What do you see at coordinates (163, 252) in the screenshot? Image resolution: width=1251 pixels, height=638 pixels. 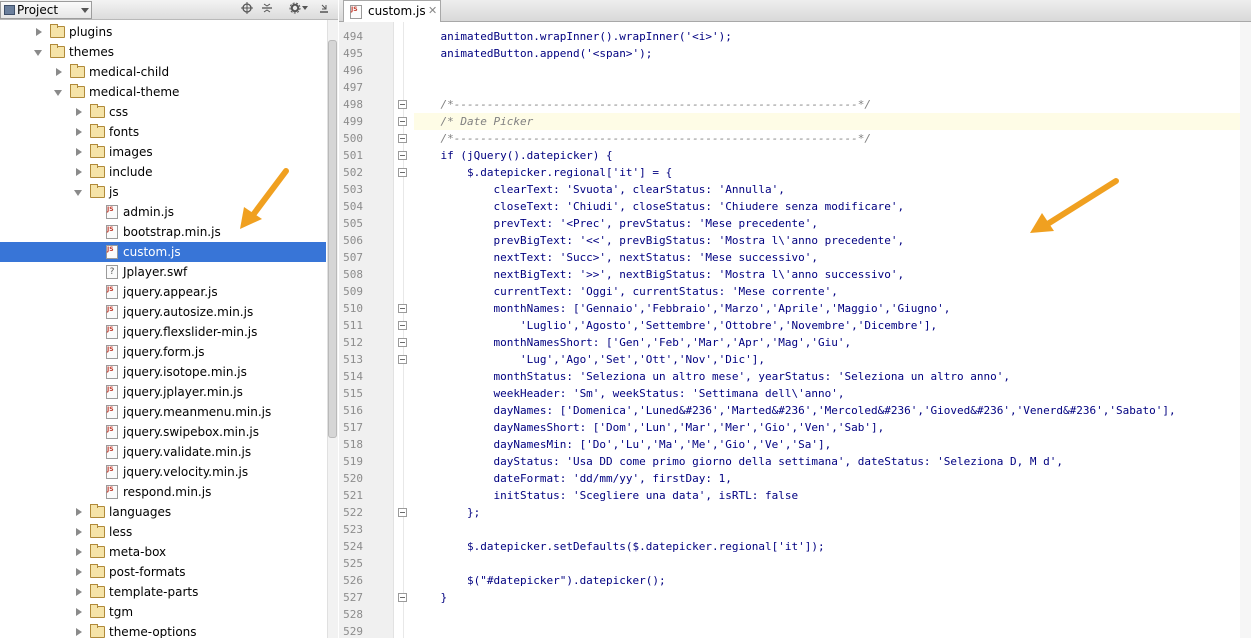 I see `tree-file-row: custom.js` at bounding box center [163, 252].